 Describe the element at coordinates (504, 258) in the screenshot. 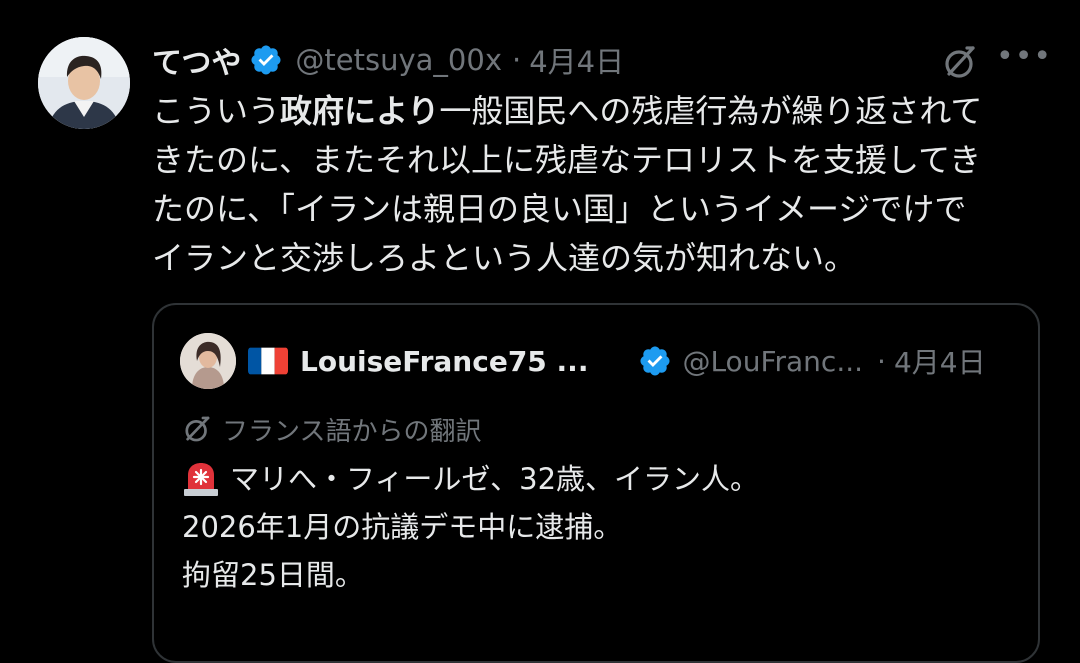

I see `tweet-text-line: イランと交渉しろよという人達の気が知れない。` at that location.